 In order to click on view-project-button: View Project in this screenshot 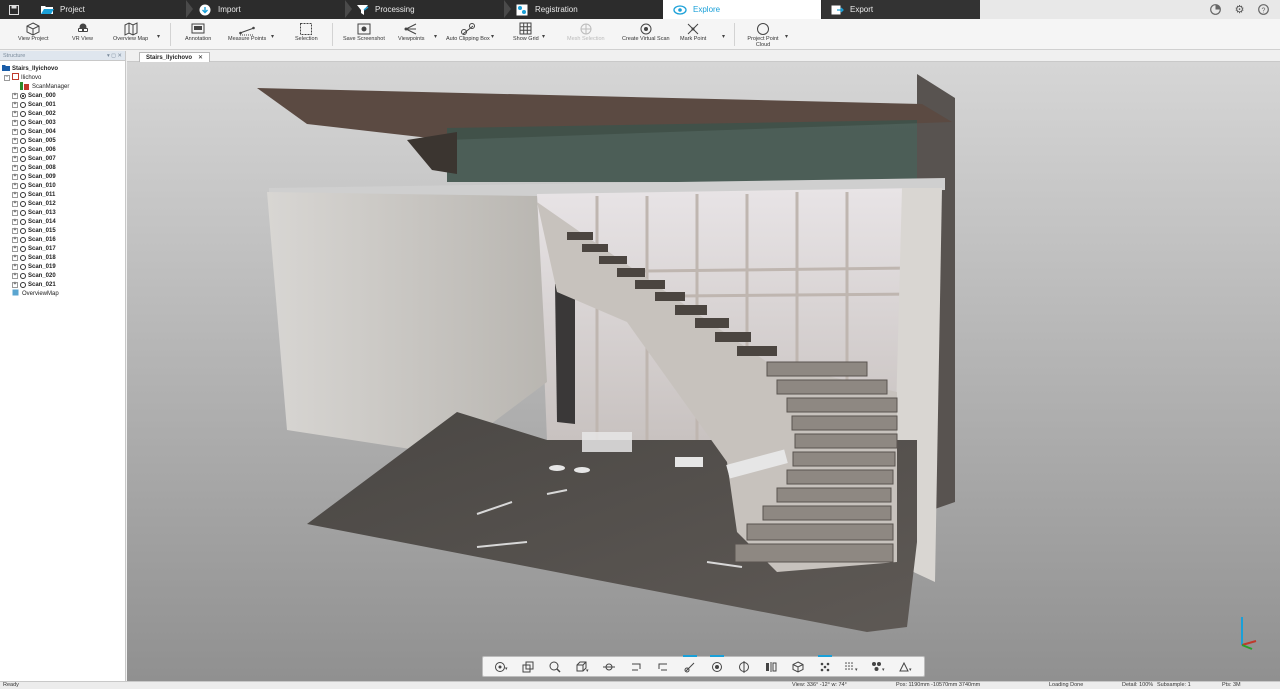, I will do `click(33, 35)`.